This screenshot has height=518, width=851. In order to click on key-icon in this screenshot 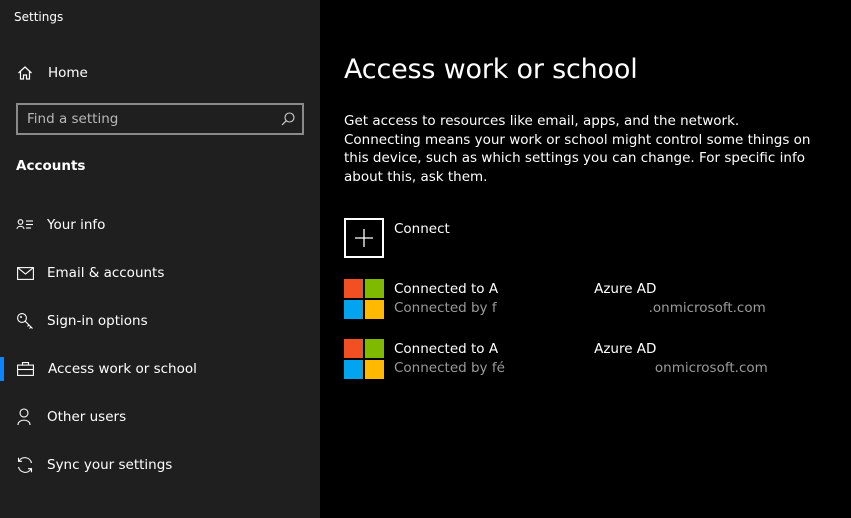, I will do `click(25, 321)`.